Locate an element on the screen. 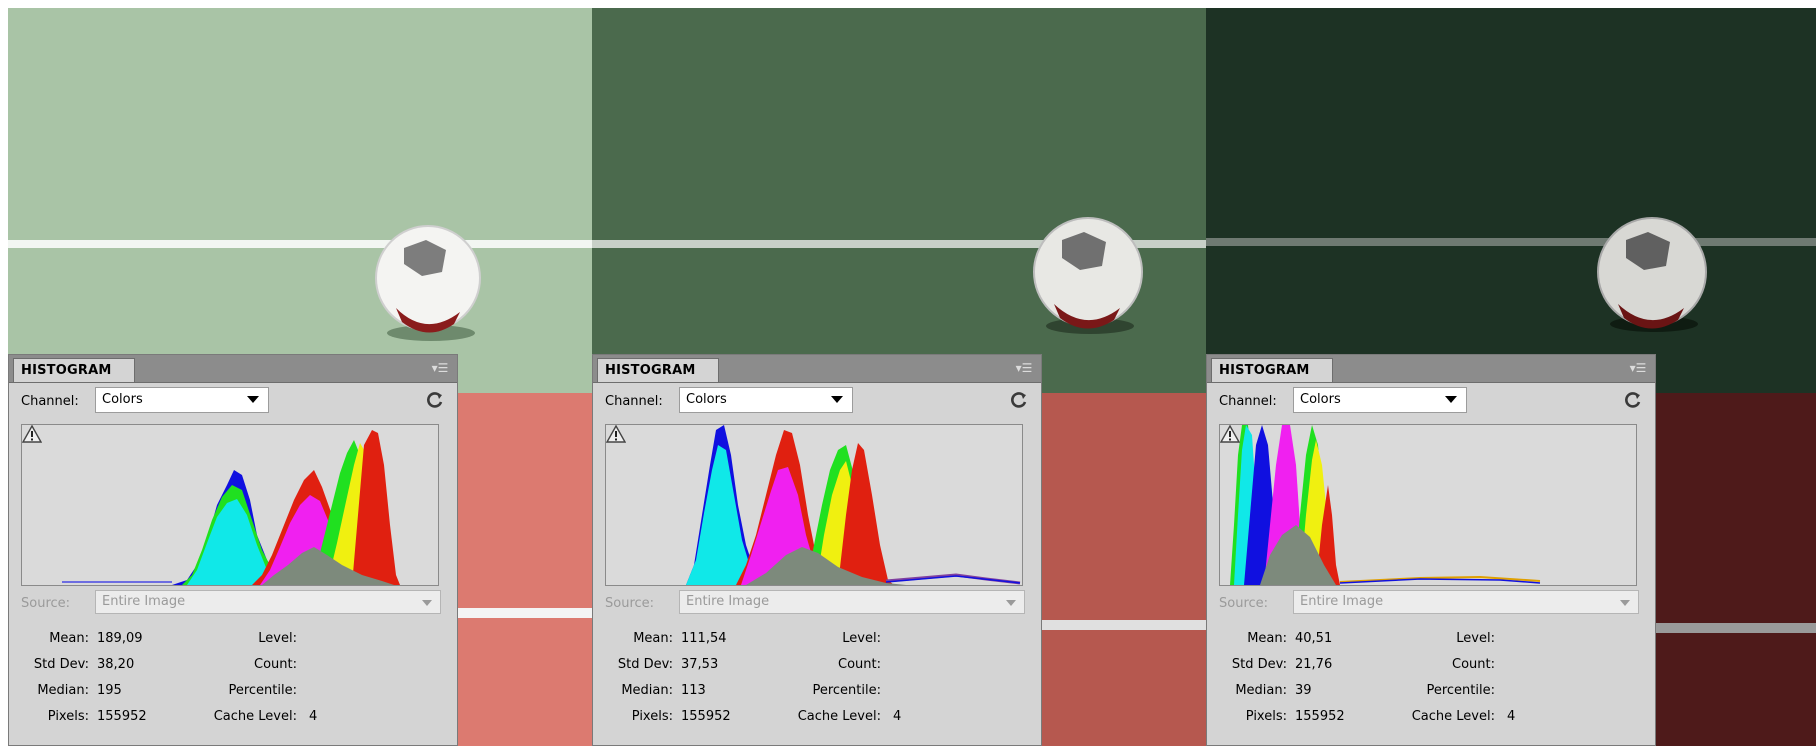 The height and width of the screenshot is (748, 1816). median-value: 113 is located at coordinates (693, 690).